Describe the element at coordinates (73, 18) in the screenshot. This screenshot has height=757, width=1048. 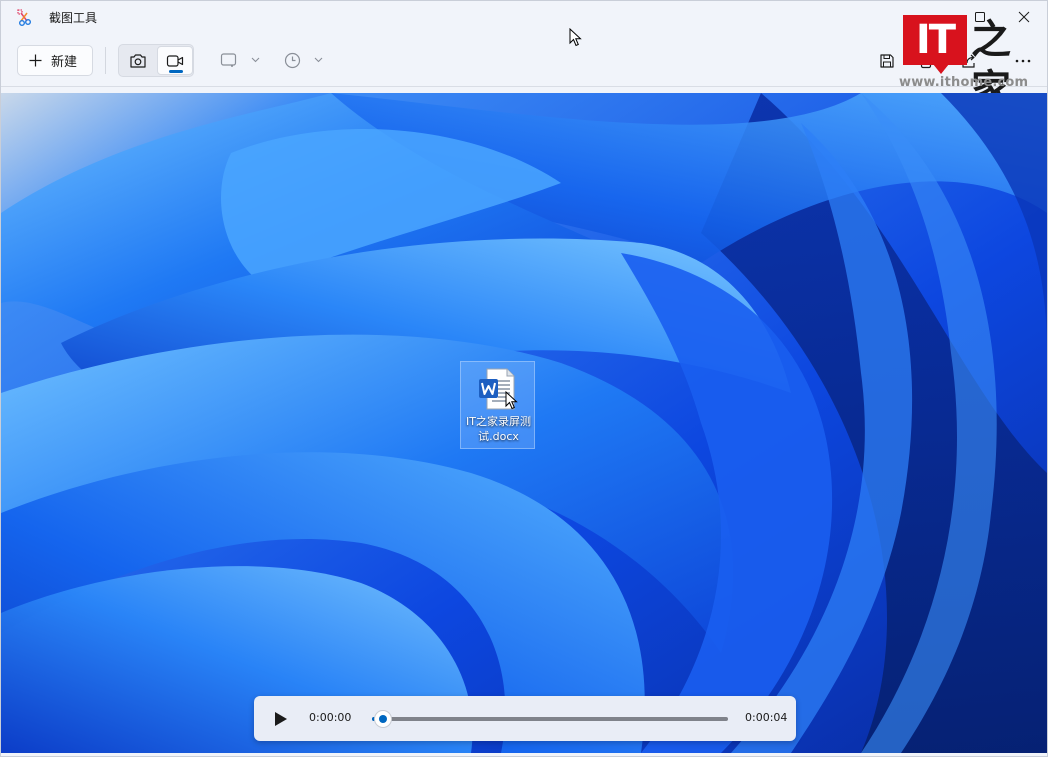
I see `window-title: 截图工具` at that location.